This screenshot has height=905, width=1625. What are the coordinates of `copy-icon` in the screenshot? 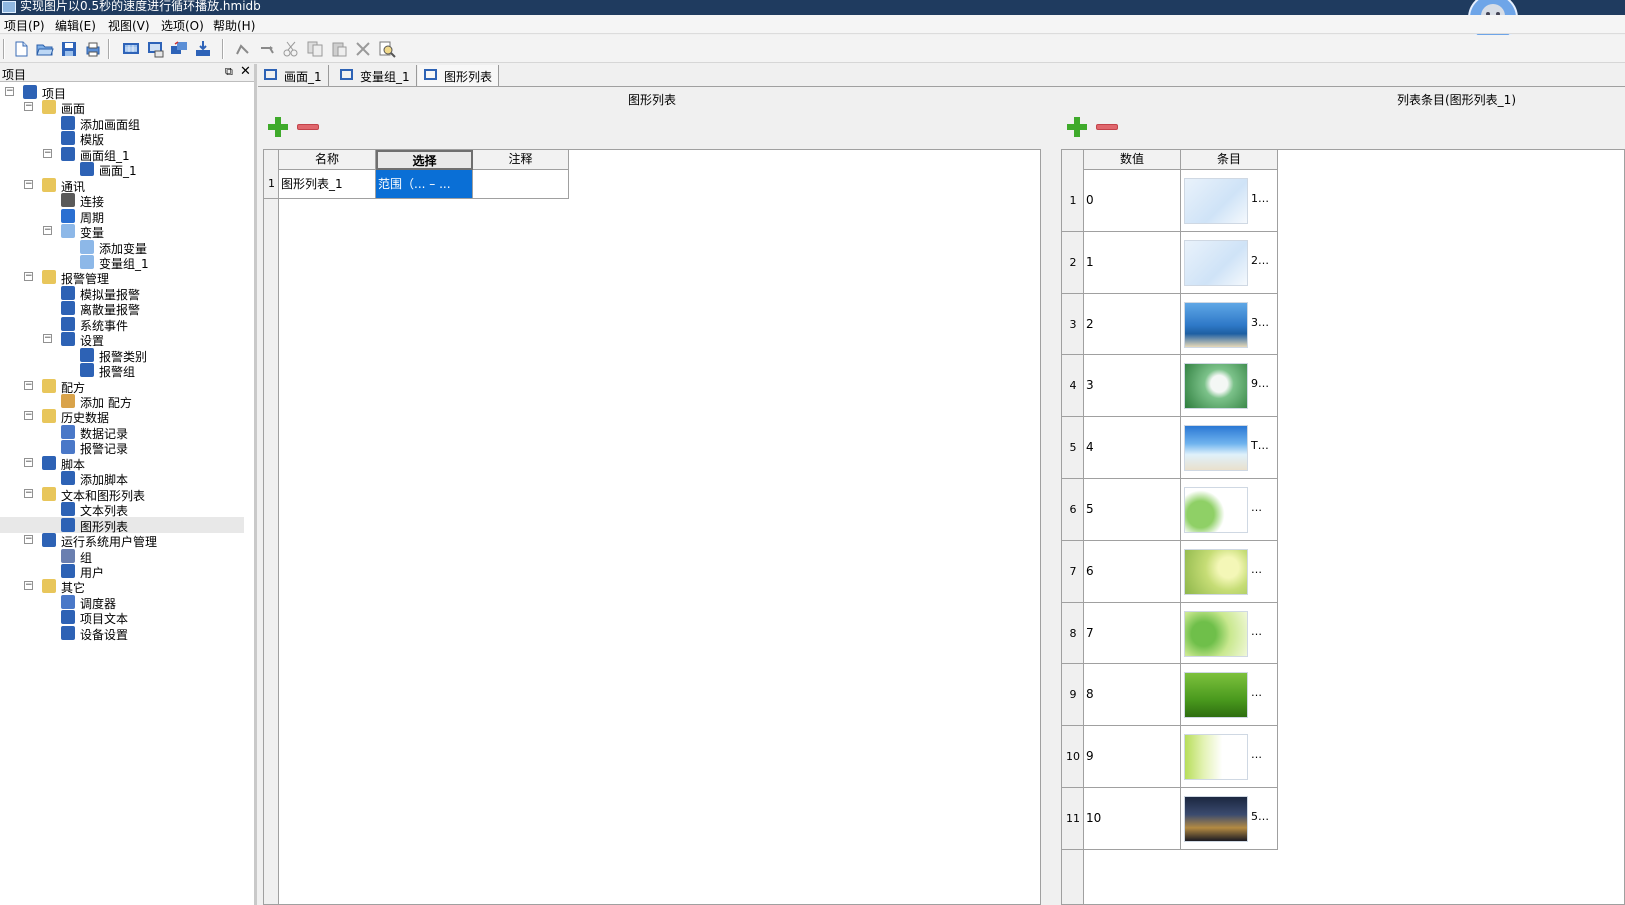 It's located at (315, 49).